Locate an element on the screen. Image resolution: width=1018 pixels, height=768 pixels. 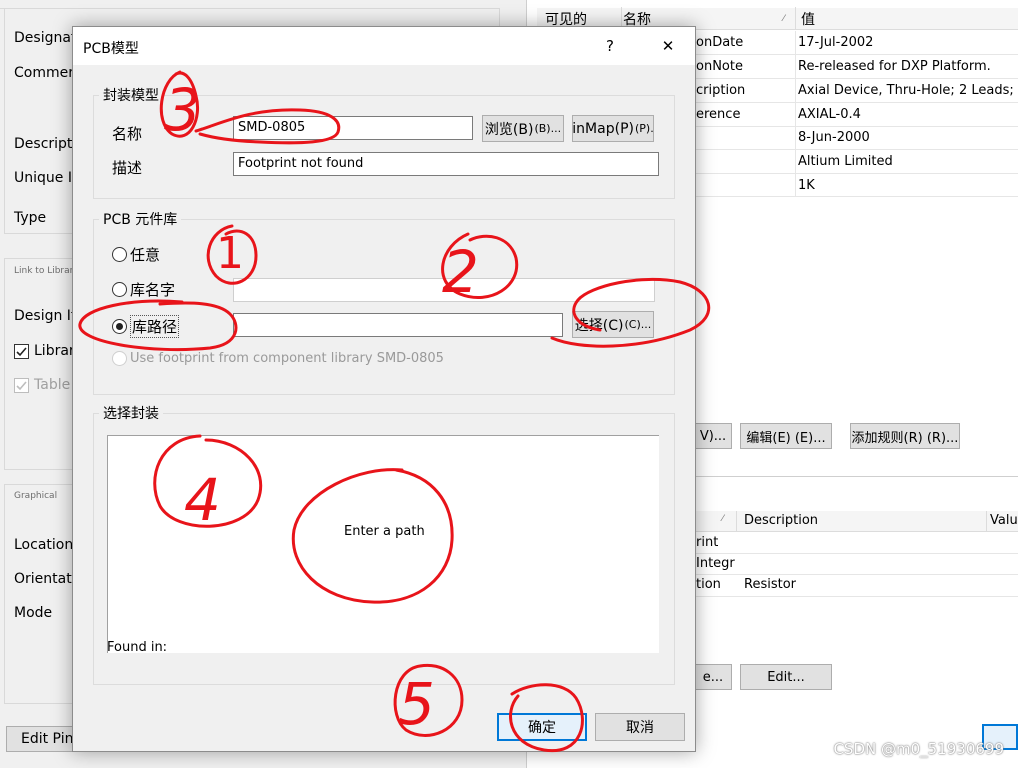
close-icon: ✕ is located at coordinates (668, 46).